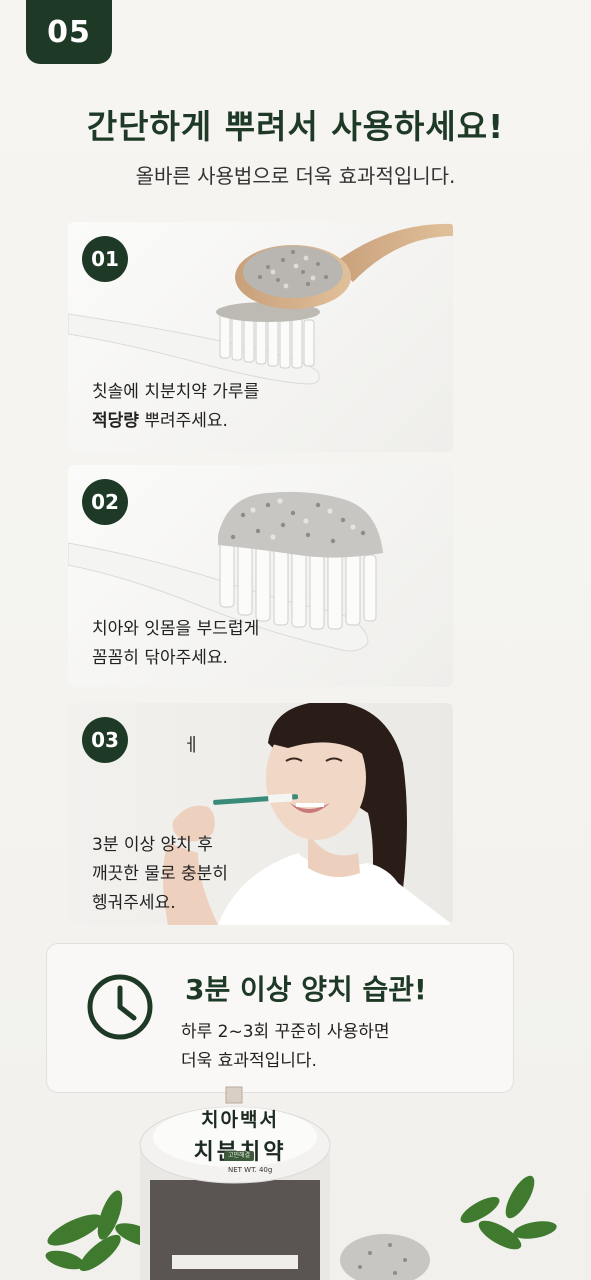 This screenshot has width=591, height=1280. I want to click on step-number-3: 03, so click(105, 740).